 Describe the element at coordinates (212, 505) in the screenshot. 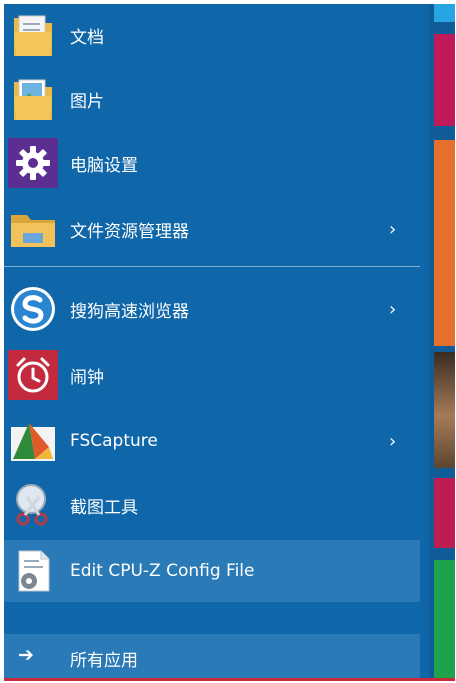

I see `menu-item-snipping-tool: 截图工具` at that location.